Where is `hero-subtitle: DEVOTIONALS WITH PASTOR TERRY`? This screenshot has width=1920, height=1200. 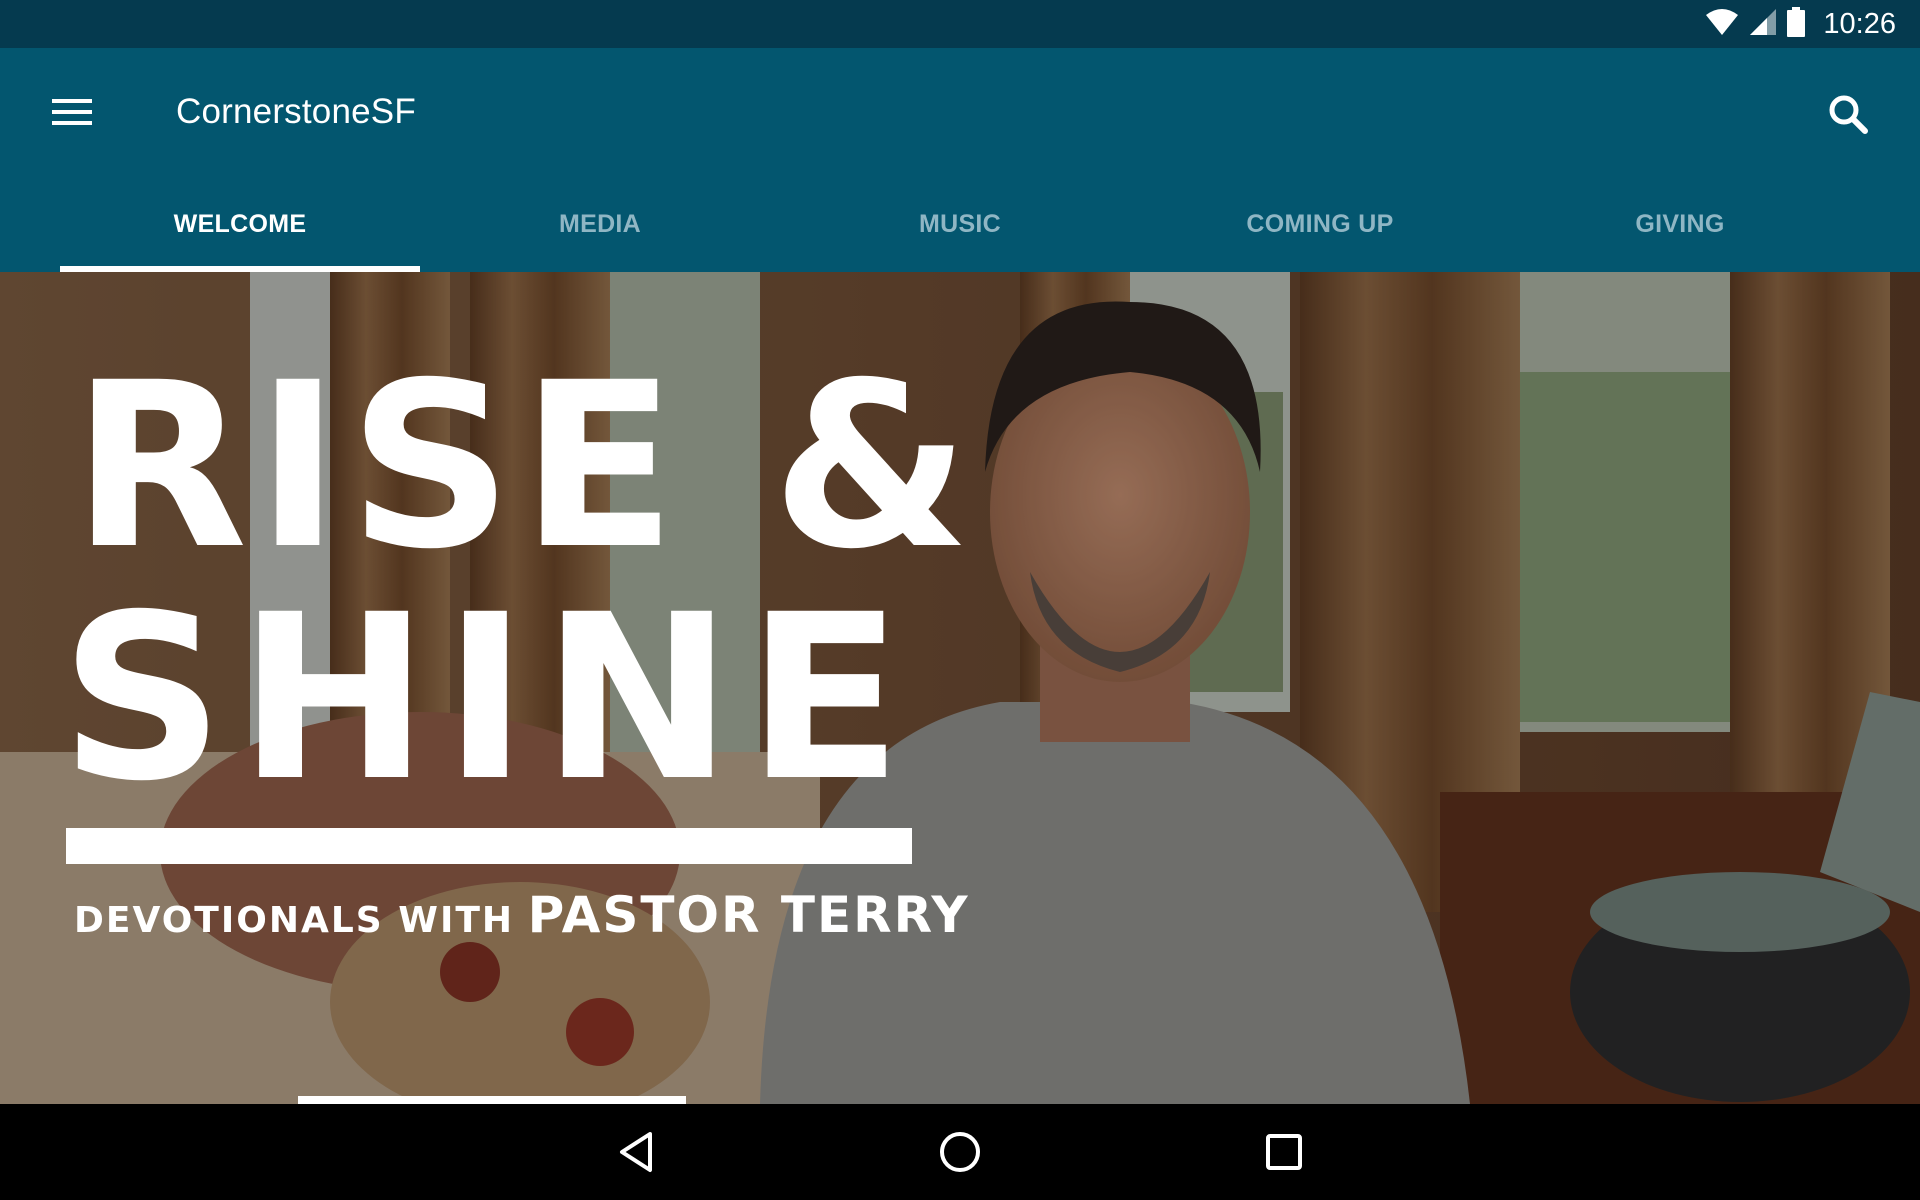
hero-subtitle: DEVOTIONALS WITH PASTOR TERRY is located at coordinates (522, 915).